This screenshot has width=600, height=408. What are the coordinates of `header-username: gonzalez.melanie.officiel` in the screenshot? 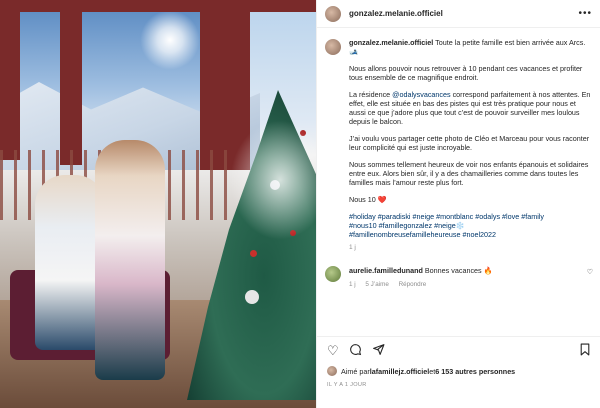 It's located at (396, 13).